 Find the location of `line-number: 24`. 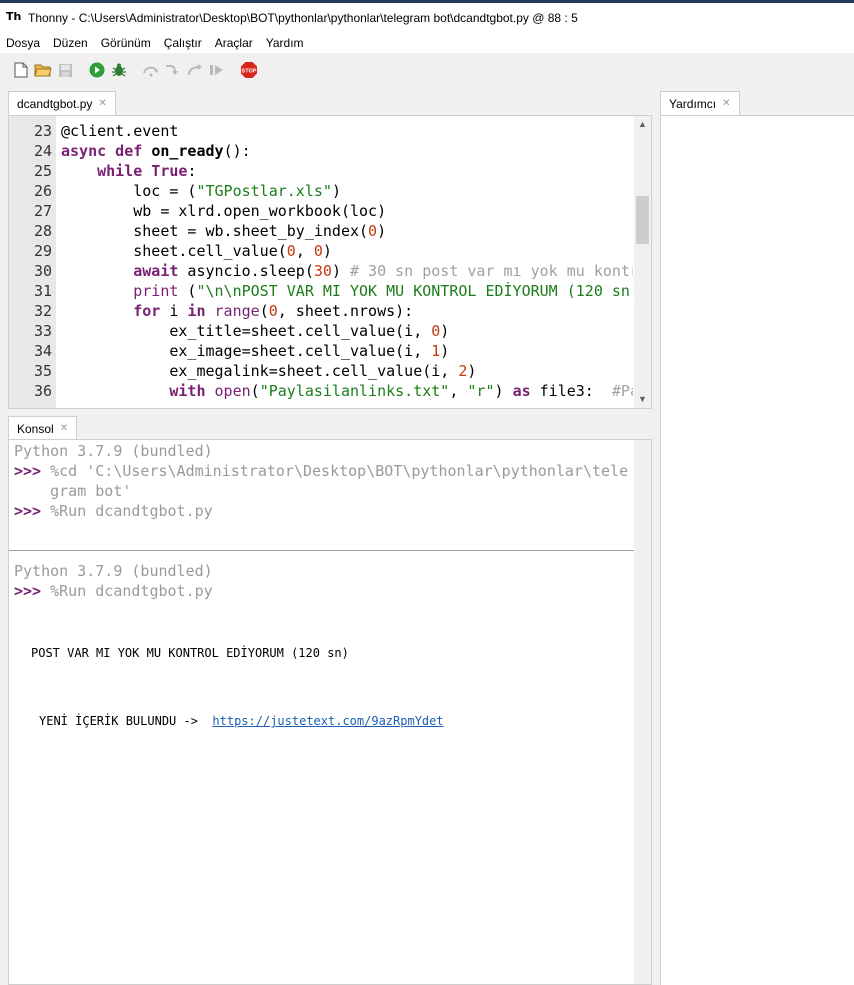

line-number: 24 is located at coordinates (42, 151).